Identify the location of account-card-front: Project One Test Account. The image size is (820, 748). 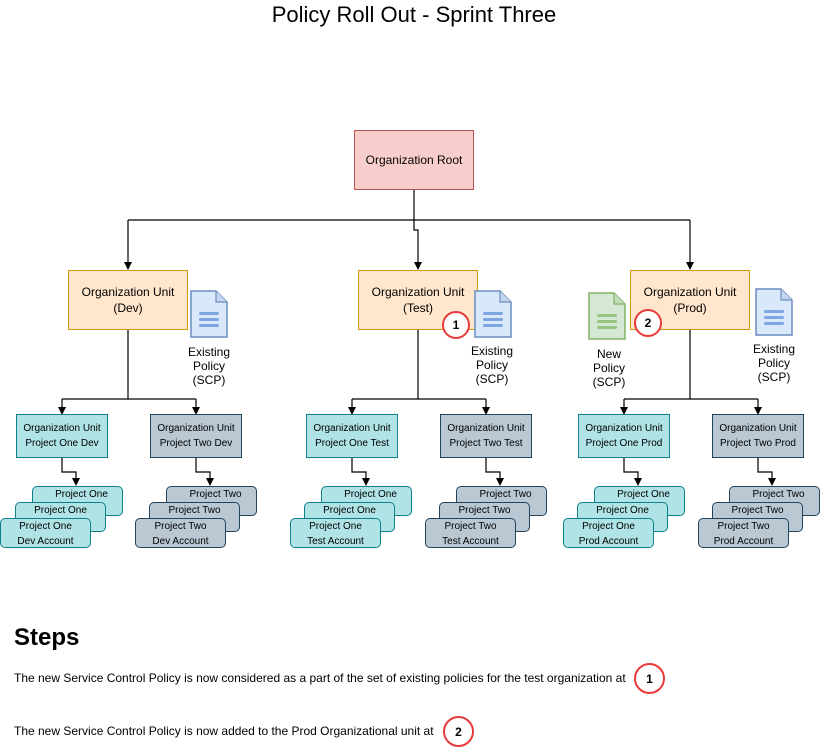
(335, 533).